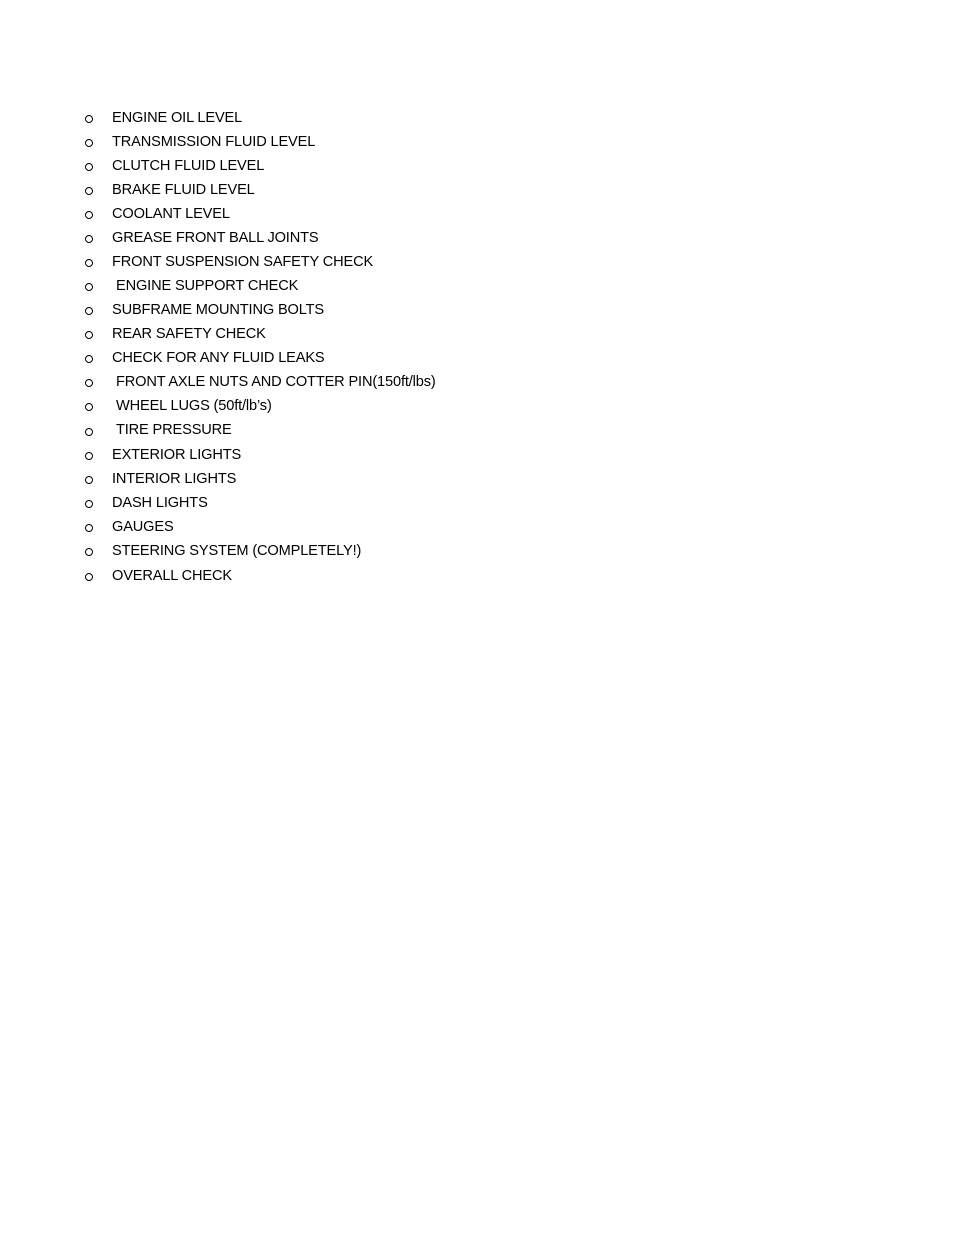  What do you see at coordinates (207, 286) in the screenshot?
I see `list-item-text: ENGINE SUPPORT CHECK` at bounding box center [207, 286].